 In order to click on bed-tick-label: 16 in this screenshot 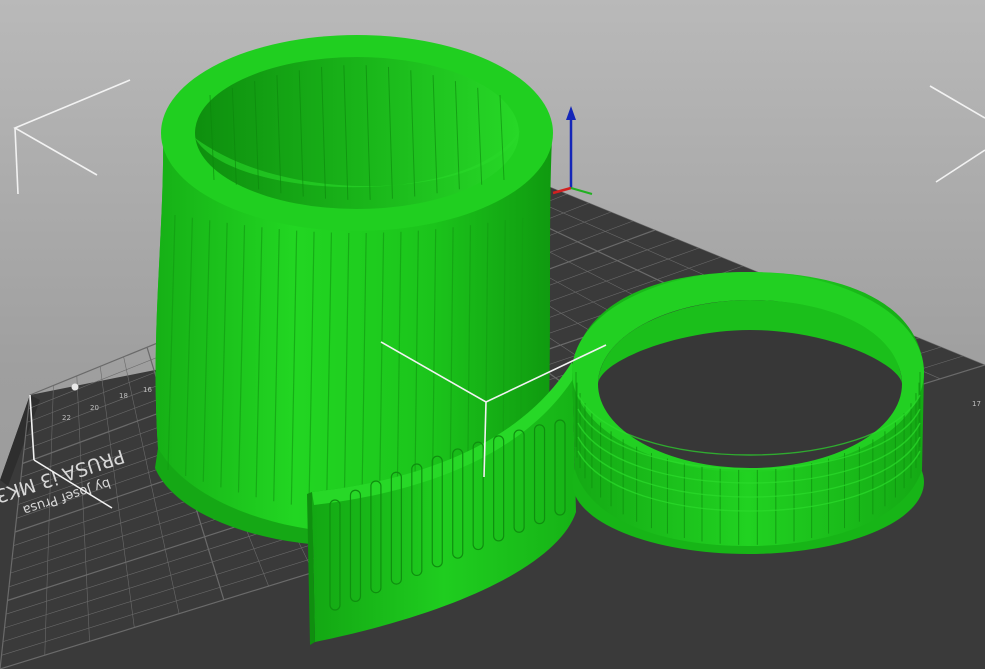, I will do `click(147, 390)`.